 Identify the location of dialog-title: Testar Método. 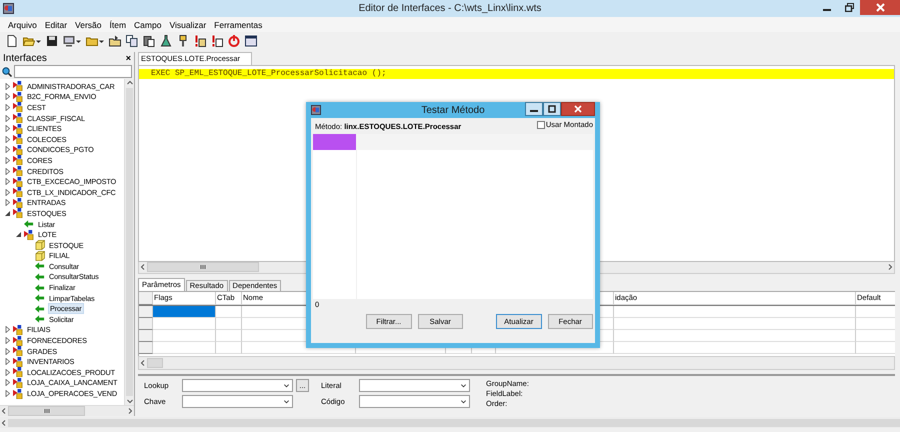
(453, 110).